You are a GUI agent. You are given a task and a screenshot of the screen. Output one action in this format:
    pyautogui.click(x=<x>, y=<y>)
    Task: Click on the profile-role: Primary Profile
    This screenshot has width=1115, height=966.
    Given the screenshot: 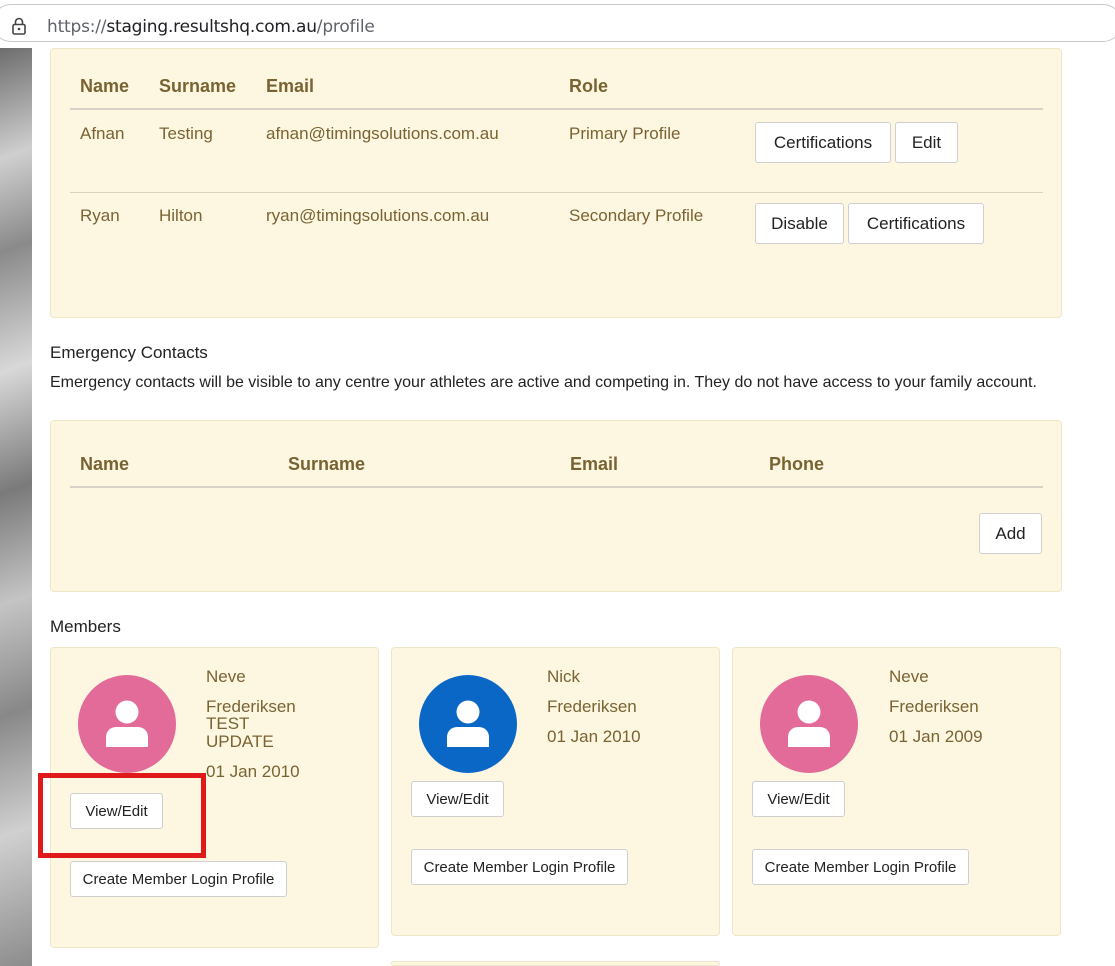 What is the action you would take?
    pyautogui.click(x=625, y=133)
    